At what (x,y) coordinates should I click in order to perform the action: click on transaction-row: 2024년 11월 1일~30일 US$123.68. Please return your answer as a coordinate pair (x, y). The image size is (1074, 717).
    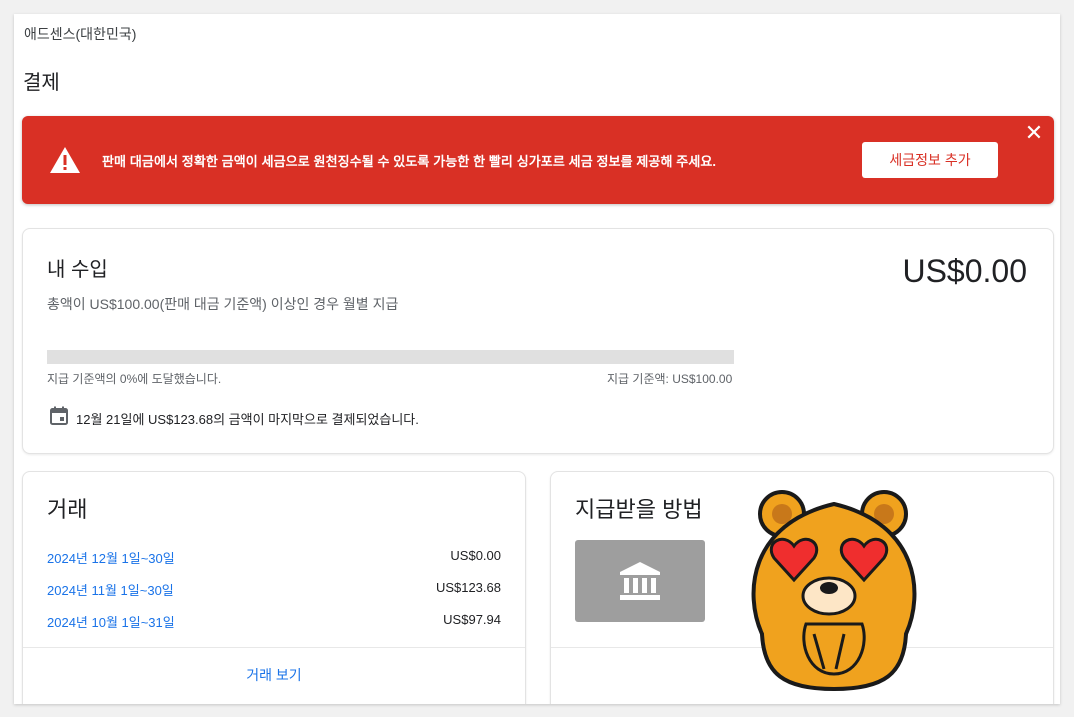
    Looking at the image, I should click on (274, 589).